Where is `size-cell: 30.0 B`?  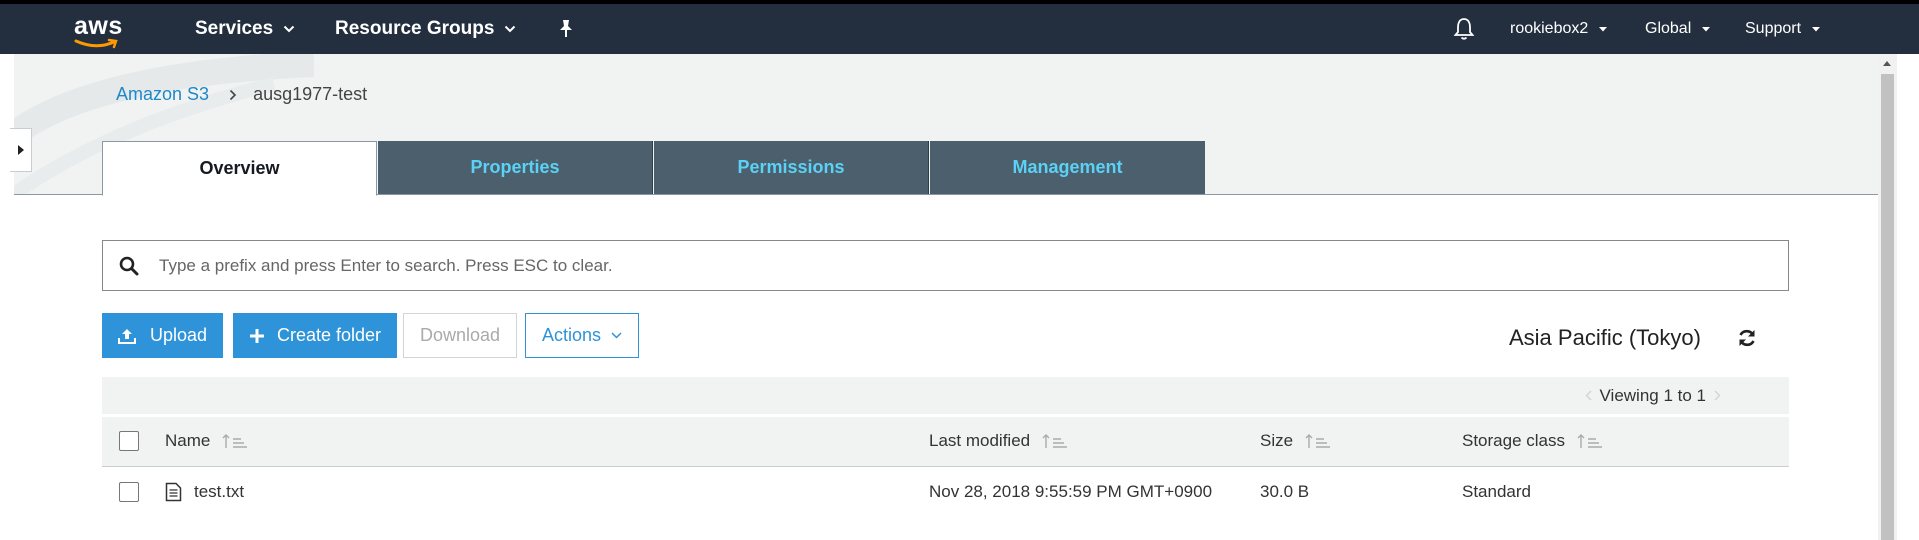
size-cell: 30.0 B is located at coordinates (1285, 491).